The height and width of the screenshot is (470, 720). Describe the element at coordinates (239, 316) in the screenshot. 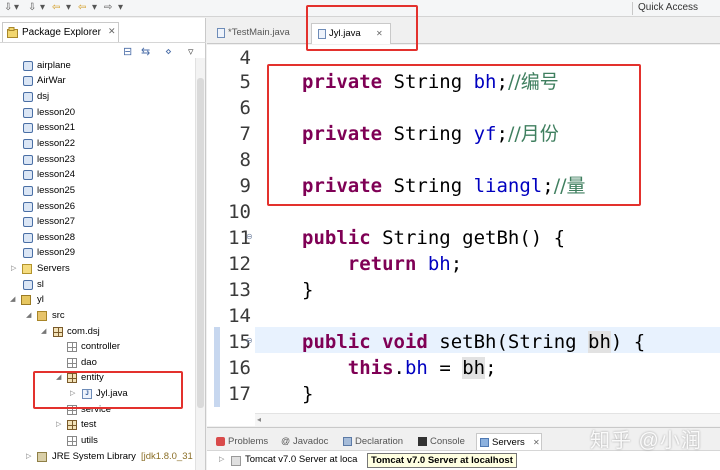

I see `line-number: 14` at that location.